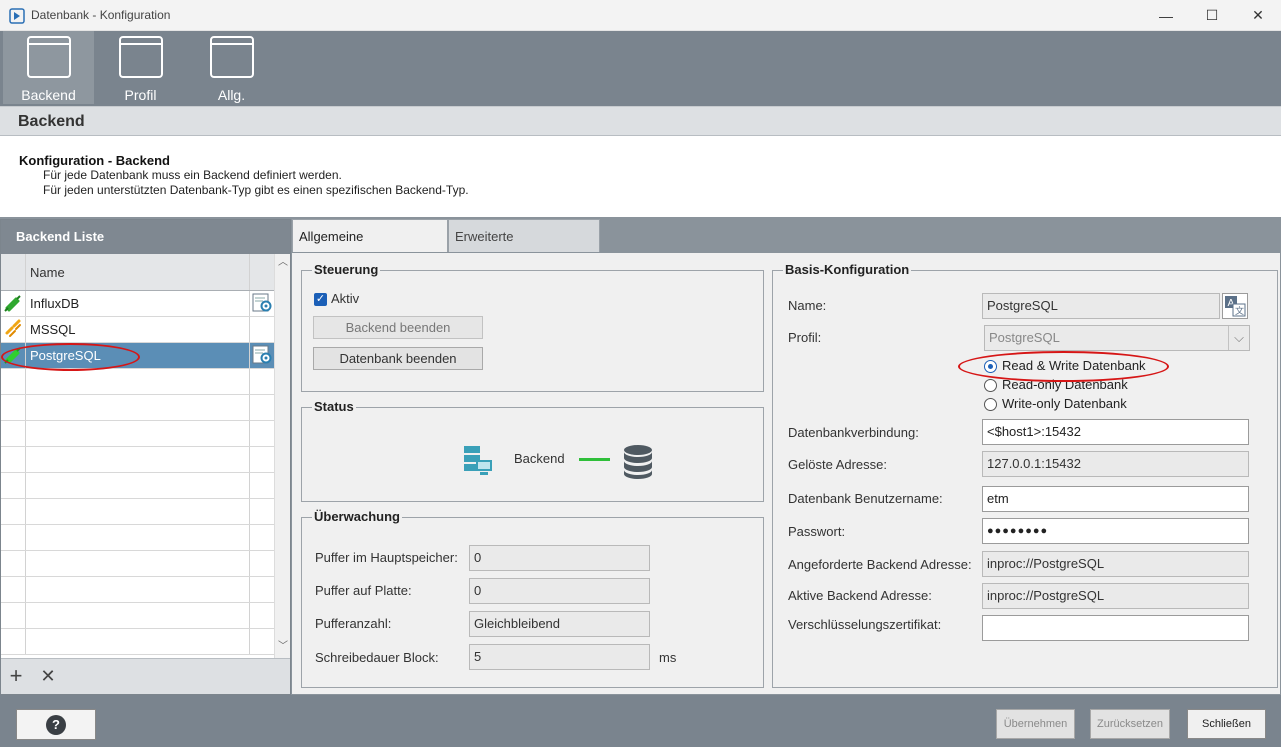 The image size is (1281, 747). I want to click on table-row: MSSQL, so click(137, 330).